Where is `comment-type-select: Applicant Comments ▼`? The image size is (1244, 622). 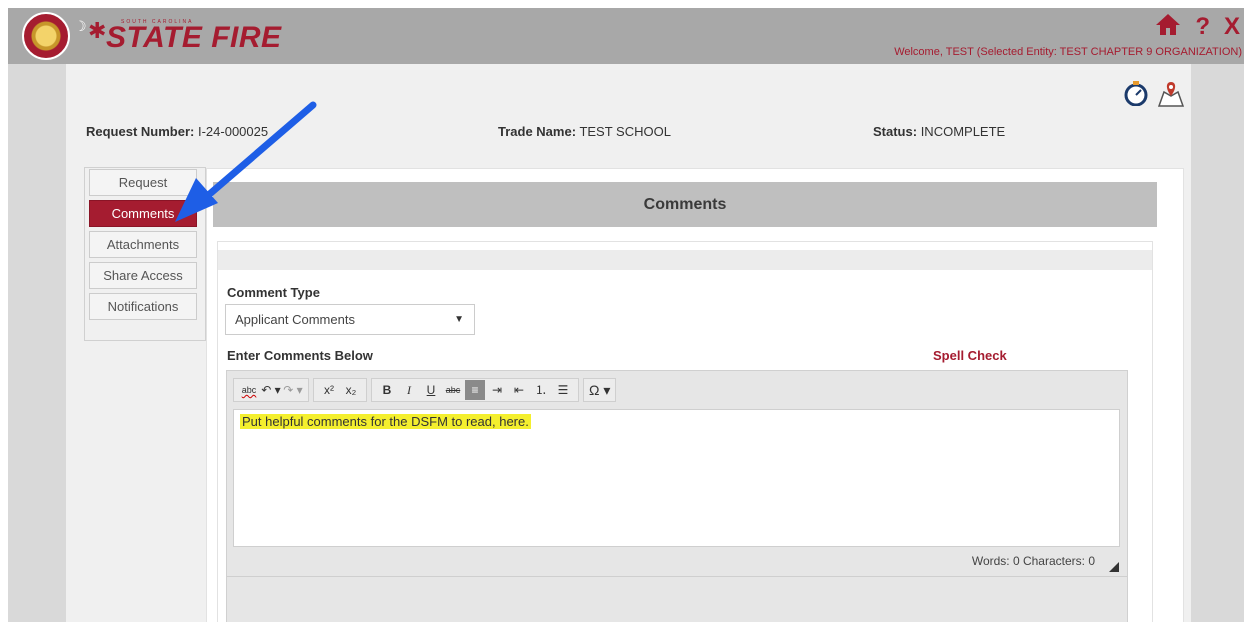
comment-type-select: Applicant Comments ▼ is located at coordinates (350, 319).